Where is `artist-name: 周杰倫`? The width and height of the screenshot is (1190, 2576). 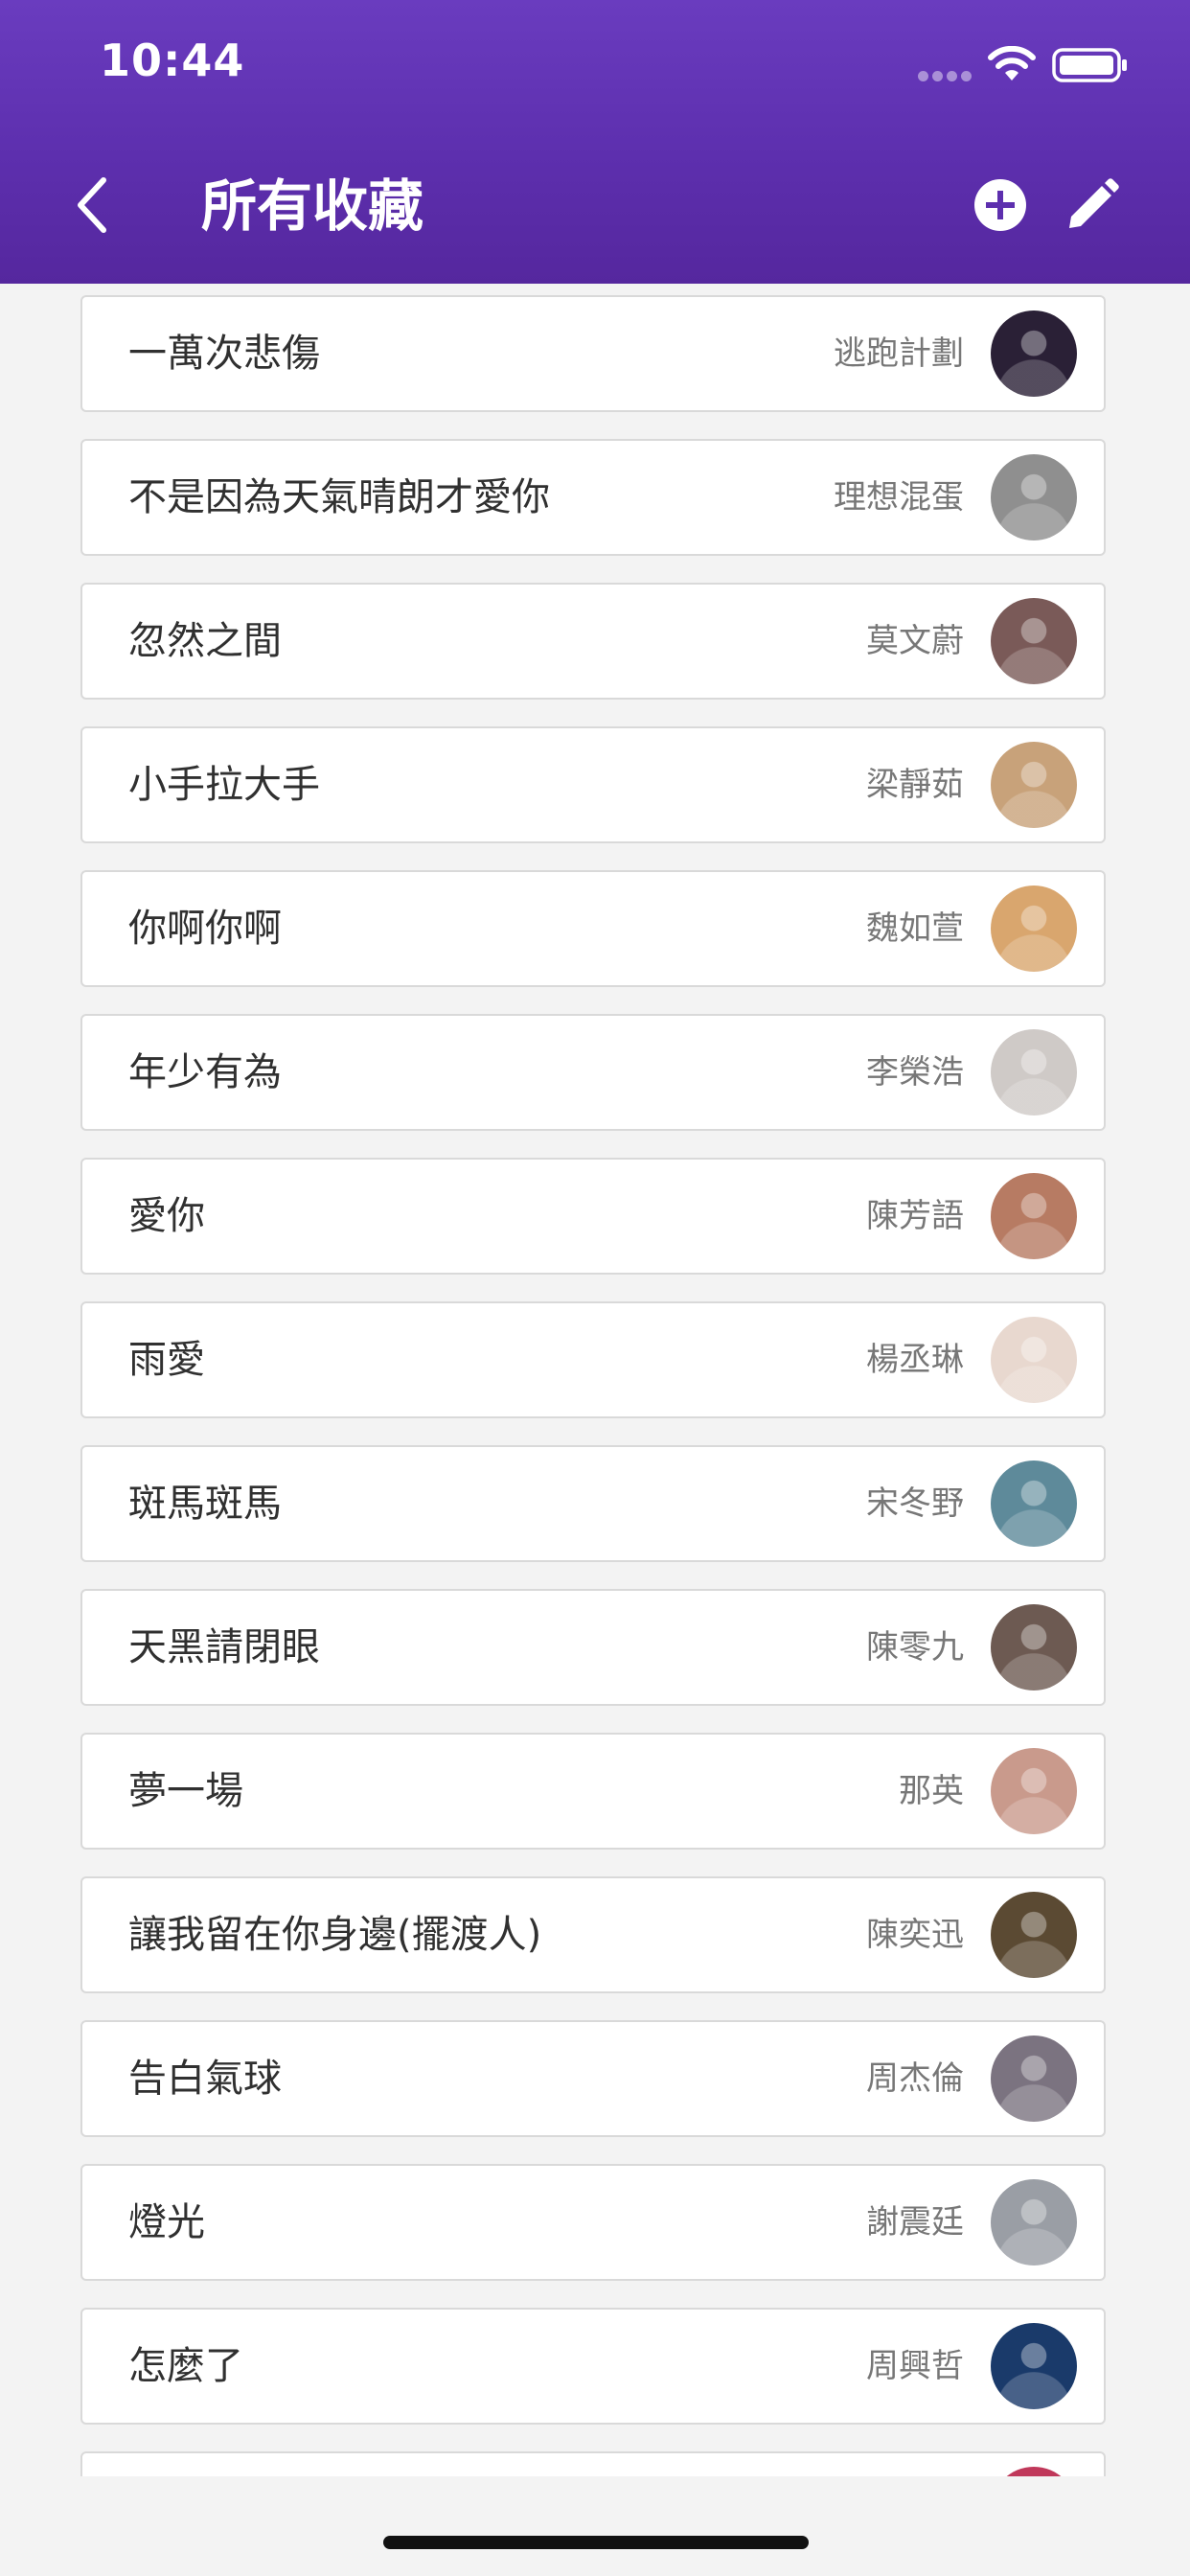 artist-name: 周杰倫 is located at coordinates (915, 2078).